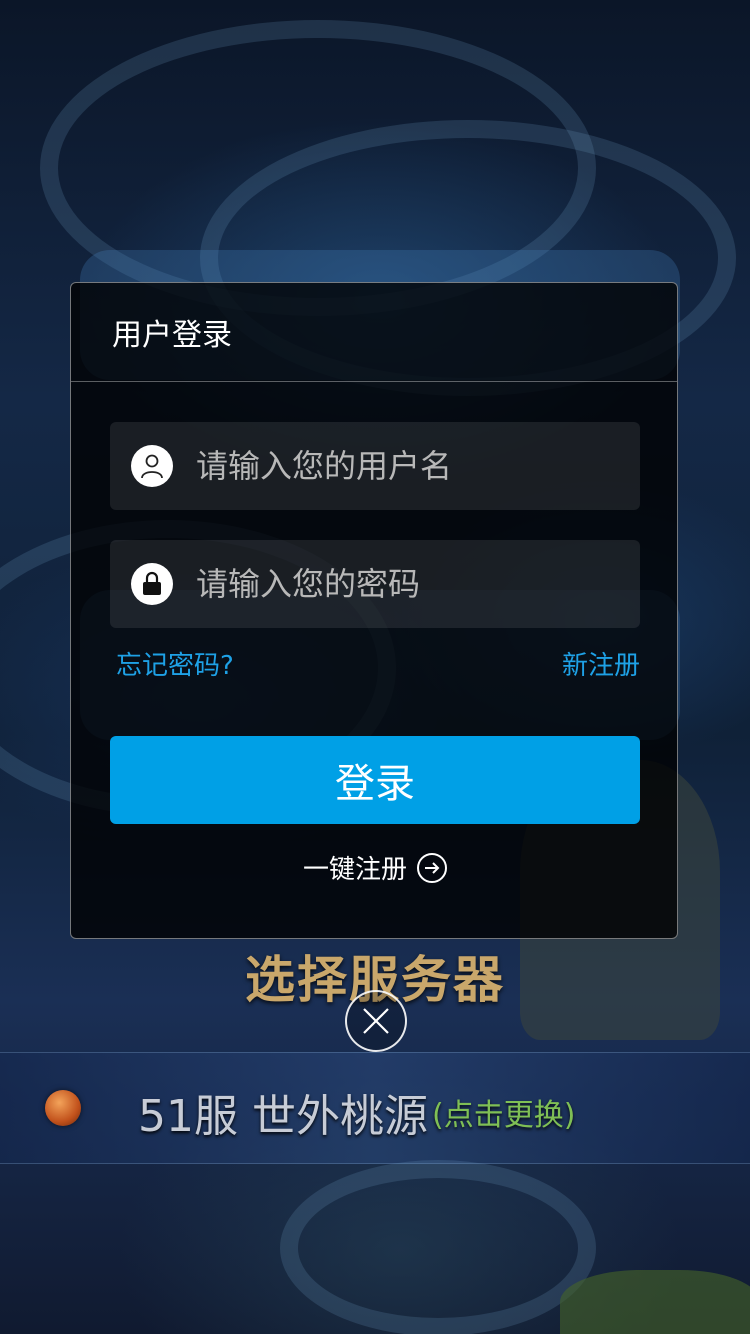 This screenshot has width=750, height=1334. I want to click on forgot-password-link: 忘记密码?, so click(175, 663).